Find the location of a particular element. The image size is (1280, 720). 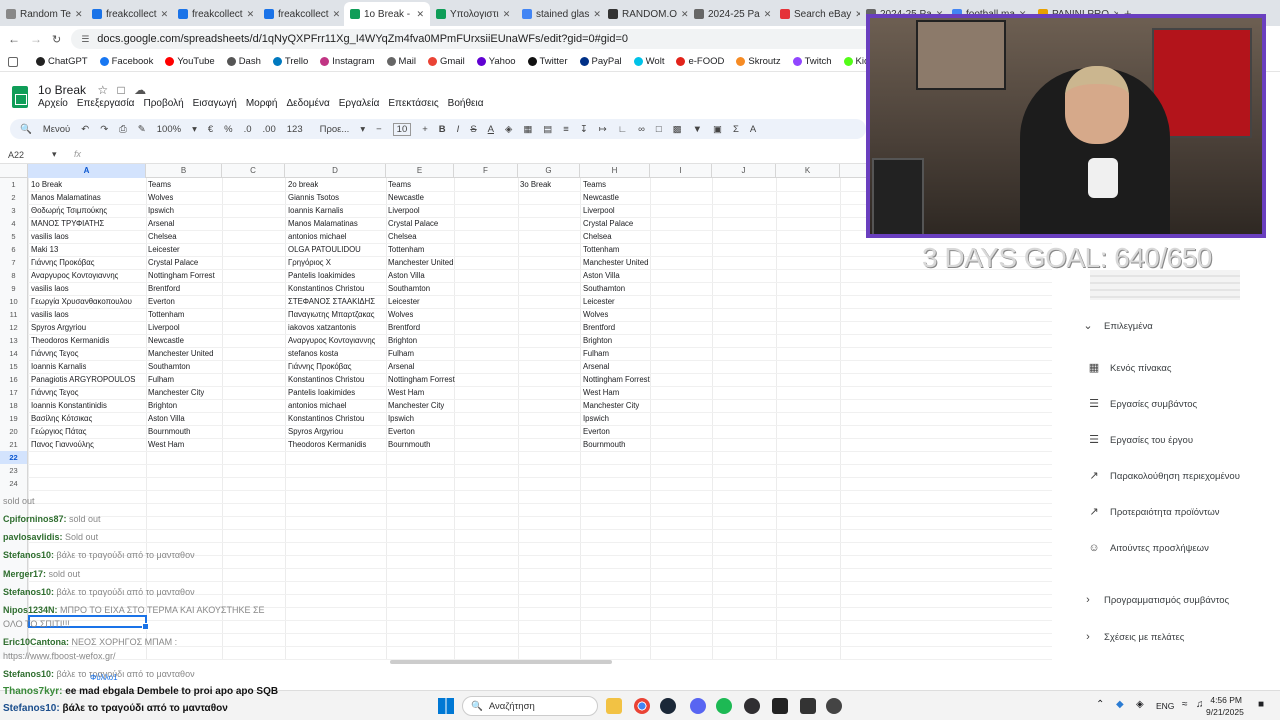

apps-icon is located at coordinates (13, 62).